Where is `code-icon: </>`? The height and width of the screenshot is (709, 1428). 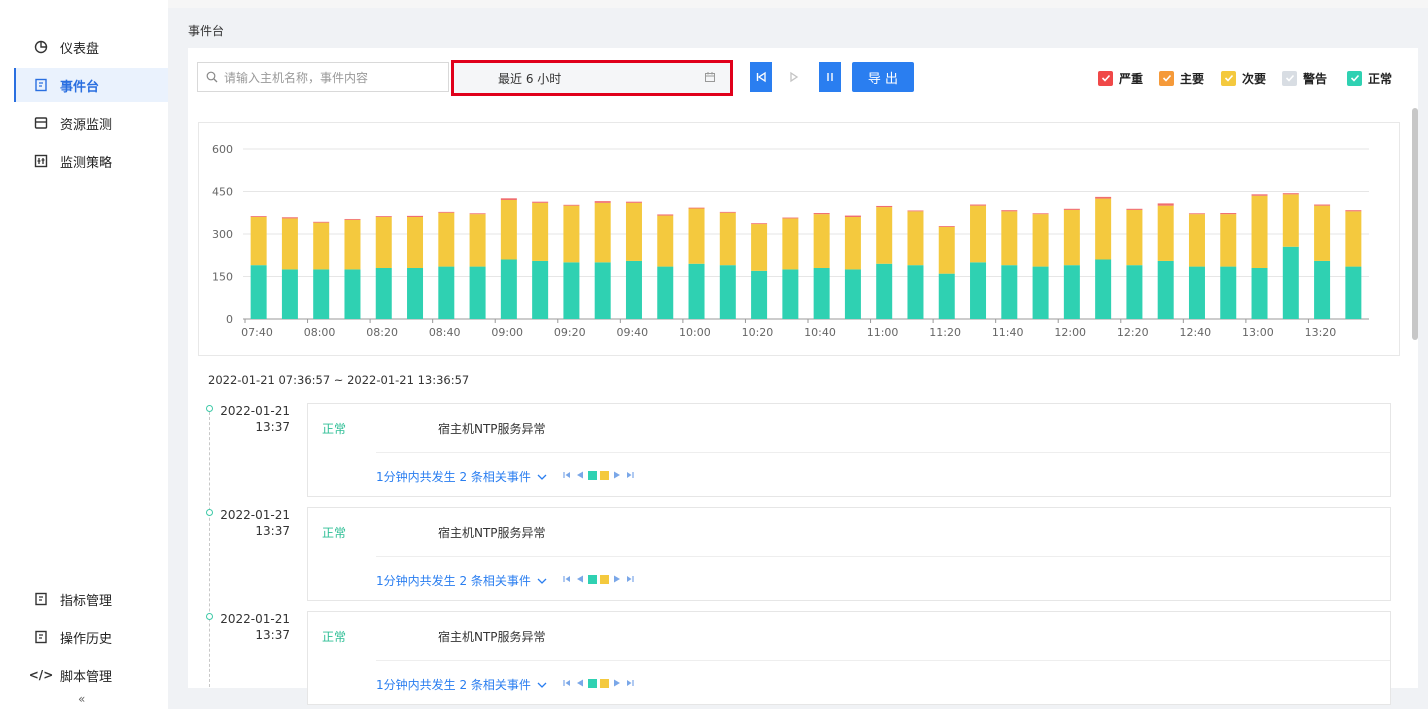
code-icon: </> is located at coordinates (41, 675).